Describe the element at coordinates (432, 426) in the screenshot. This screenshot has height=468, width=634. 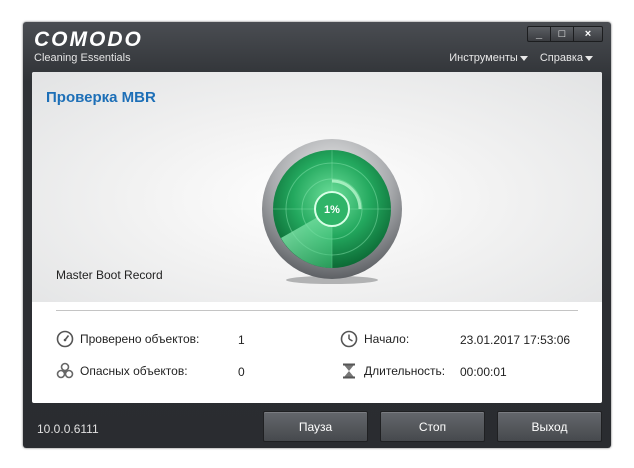
I see `stop-button: Стоп` at that location.